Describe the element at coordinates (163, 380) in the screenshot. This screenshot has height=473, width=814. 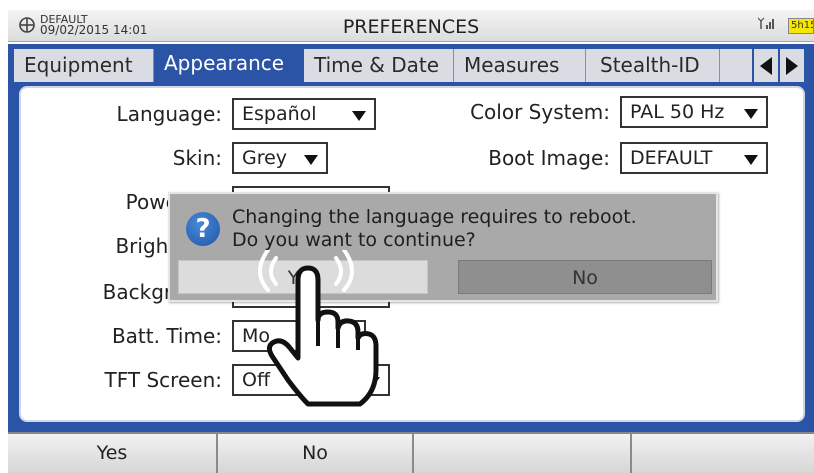
I see `tft-screen-label: TFT Screen:` at that location.